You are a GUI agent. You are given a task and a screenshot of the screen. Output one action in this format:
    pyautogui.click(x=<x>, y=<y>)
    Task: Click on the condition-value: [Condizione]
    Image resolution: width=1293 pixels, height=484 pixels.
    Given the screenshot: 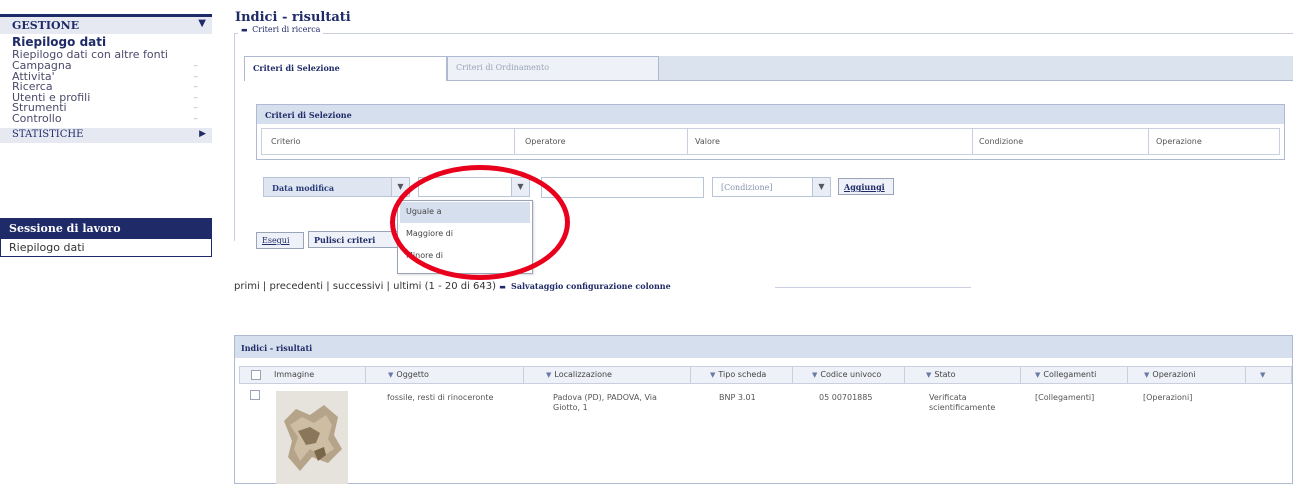 What is the action you would take?
    pyautogui.click(x=747, y=187)
    